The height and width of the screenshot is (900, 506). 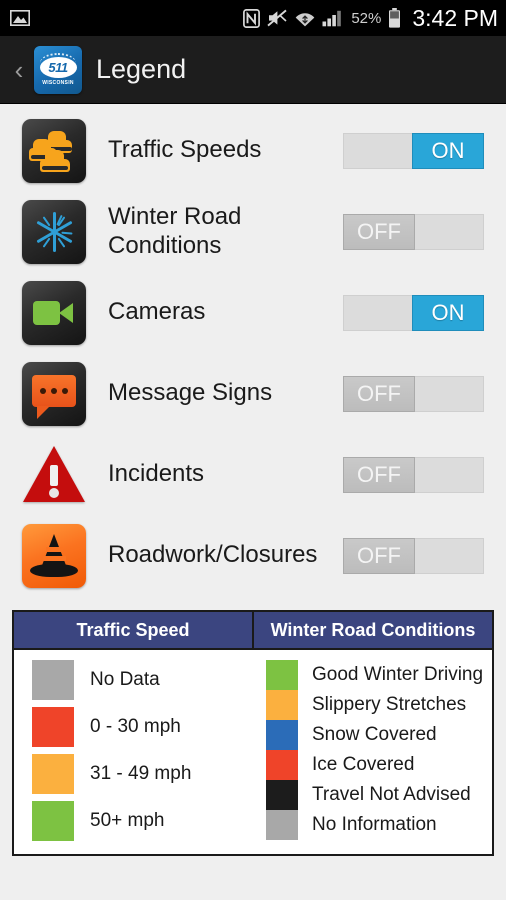 I want to click on toggle-winter-road-conditions: OFF, so click(x=413, y=231).